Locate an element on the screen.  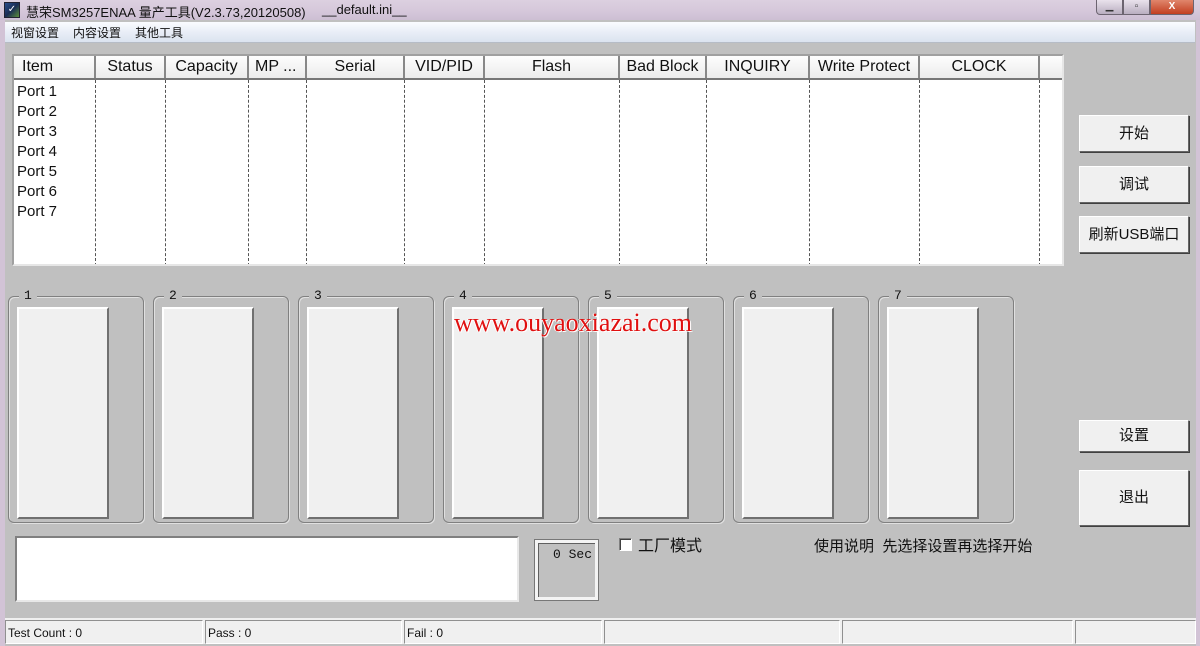
list-row-port-7: Port 7 is located at coordinates (37, 212).